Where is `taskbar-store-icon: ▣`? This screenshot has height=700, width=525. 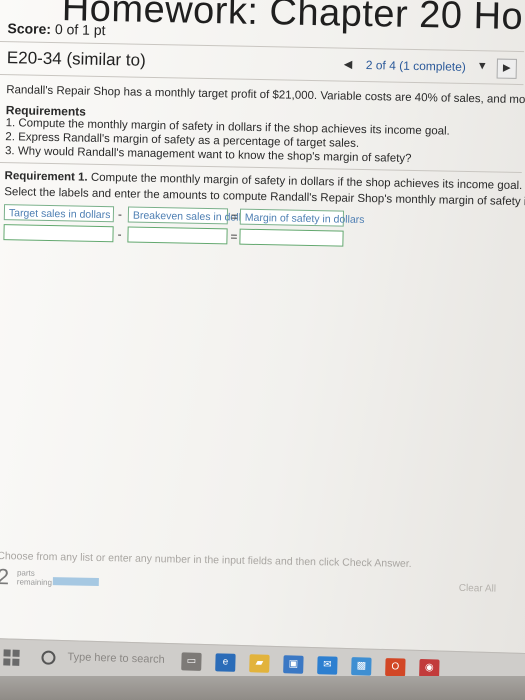
taskbar-store-icon: ▣ is located at coordinates (293, 664).